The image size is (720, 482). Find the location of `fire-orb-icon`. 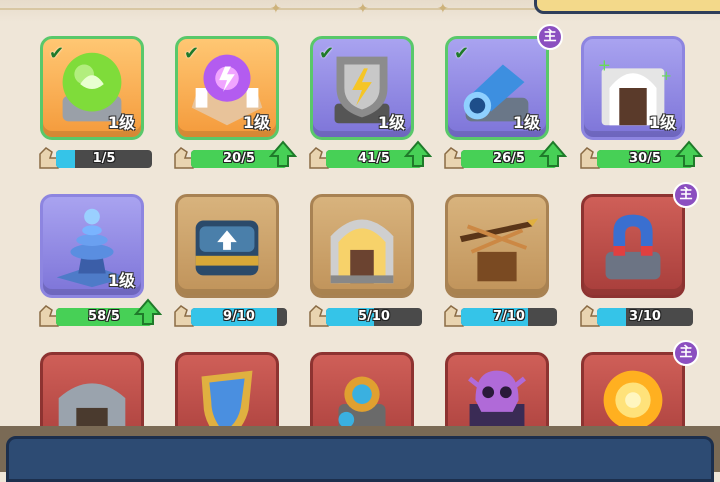

fire-orb-icon is located at coordinates (633, 398).